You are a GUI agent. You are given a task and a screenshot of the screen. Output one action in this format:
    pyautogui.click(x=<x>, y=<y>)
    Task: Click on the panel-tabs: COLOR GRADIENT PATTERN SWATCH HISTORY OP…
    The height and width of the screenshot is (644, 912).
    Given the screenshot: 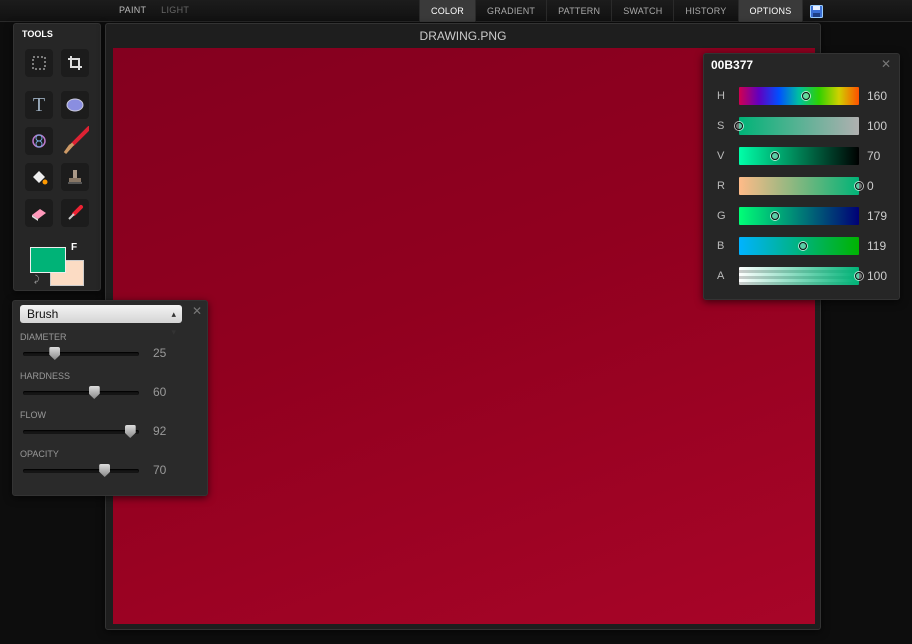 What is the action you would take?
    pyautogui.click(x=624, y=11)
    